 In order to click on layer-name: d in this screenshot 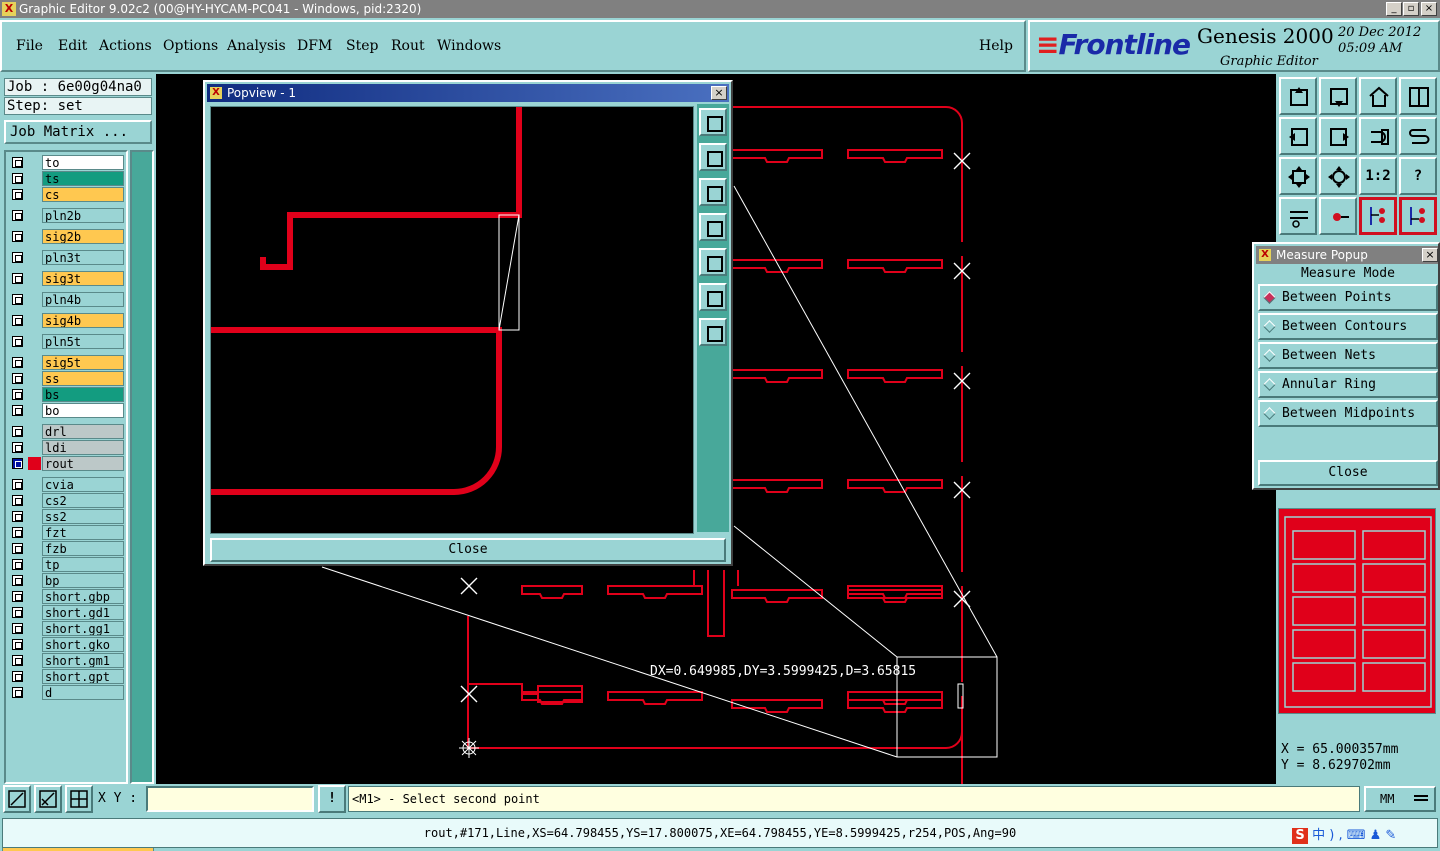, I will do `click(83, 692)`.